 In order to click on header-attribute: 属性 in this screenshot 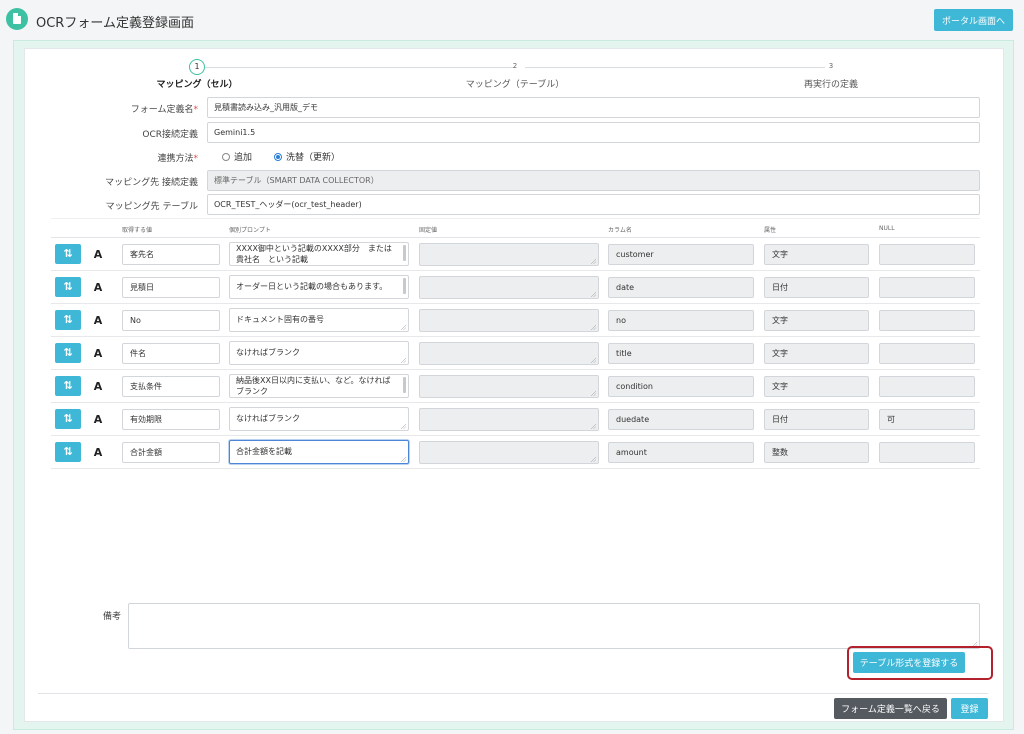, I will do `click(770, 230)`.